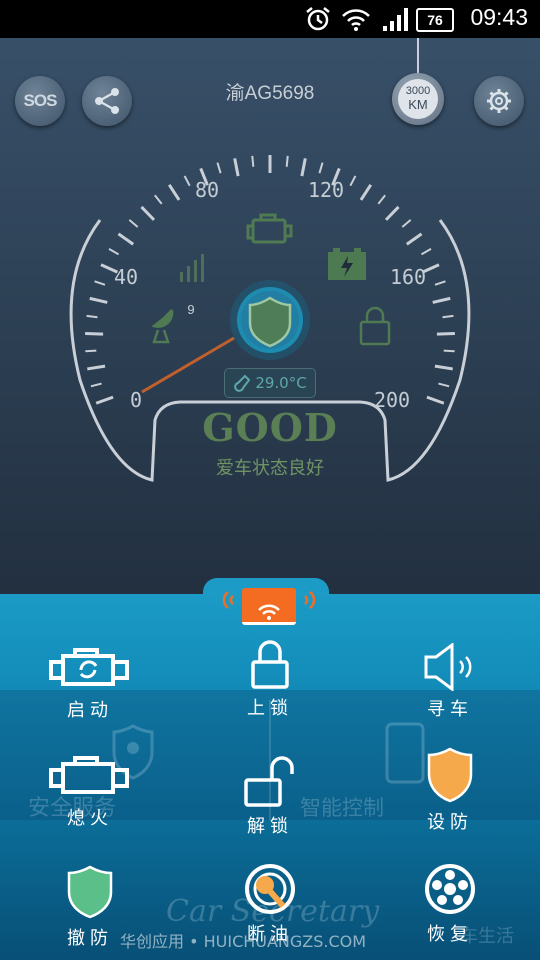 The image size is (540, 960). I want to click on temperature-badge: 29.0°C, so click(270, 383).